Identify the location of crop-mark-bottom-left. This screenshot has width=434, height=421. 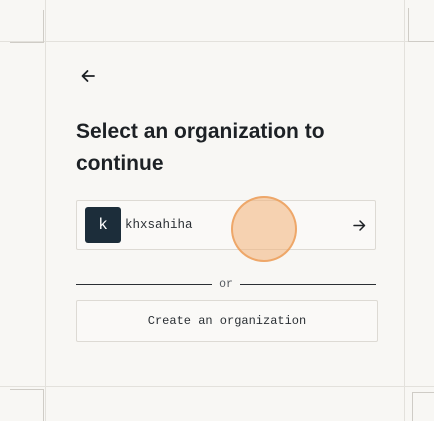
(27, 405).